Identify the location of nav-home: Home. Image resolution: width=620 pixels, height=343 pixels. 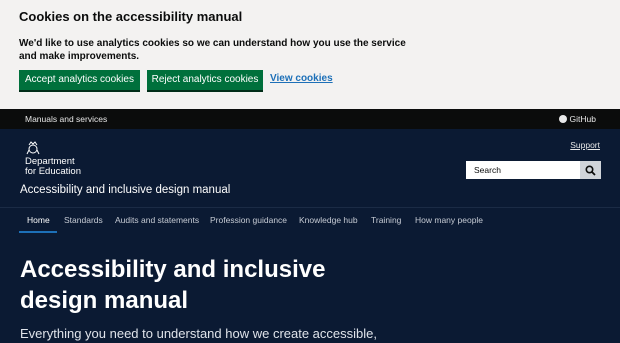
(38, 220).